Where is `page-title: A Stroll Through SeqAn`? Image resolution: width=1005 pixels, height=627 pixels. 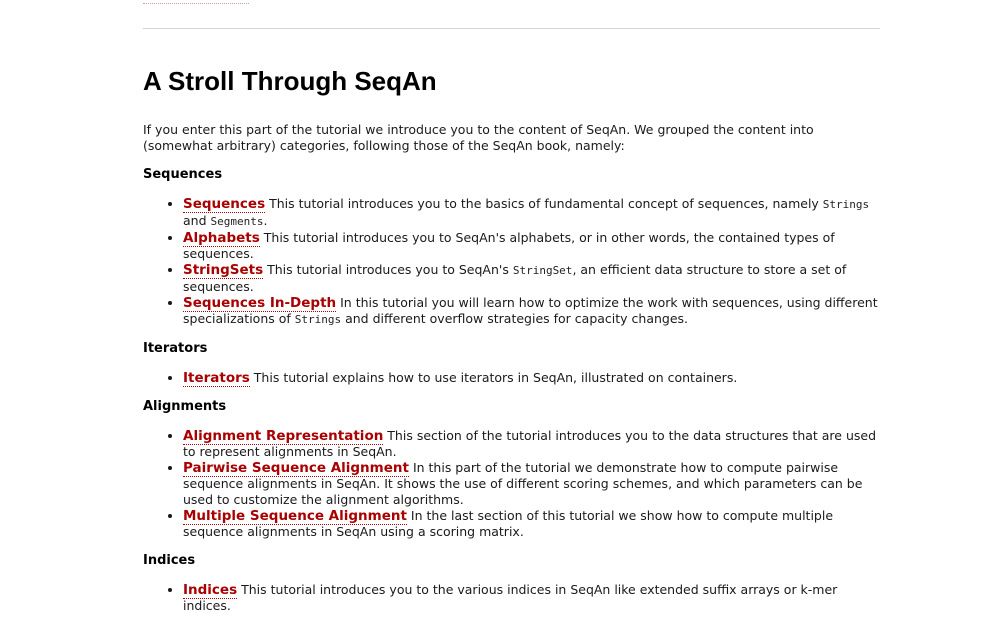 page-title: A Stroll Through SeqAn is located at coordinates (290, 81).